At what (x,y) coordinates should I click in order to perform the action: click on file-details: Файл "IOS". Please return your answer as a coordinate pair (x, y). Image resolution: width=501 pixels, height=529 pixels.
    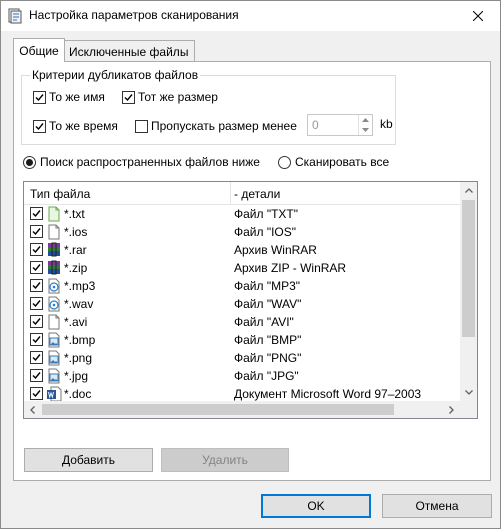
    Looking at the image, I should click on (265, 232).